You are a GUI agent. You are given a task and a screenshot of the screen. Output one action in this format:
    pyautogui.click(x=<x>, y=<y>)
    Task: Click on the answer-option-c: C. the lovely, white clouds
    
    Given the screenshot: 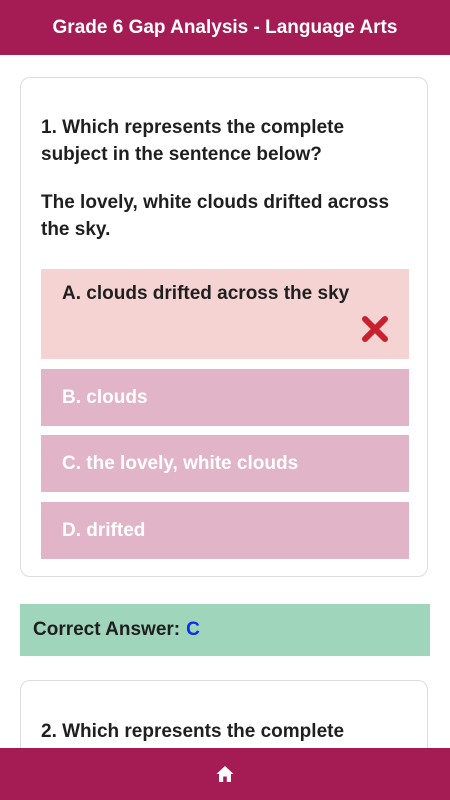 What is the action you would take?
    pyautogui.click(x=225, y=463)
    